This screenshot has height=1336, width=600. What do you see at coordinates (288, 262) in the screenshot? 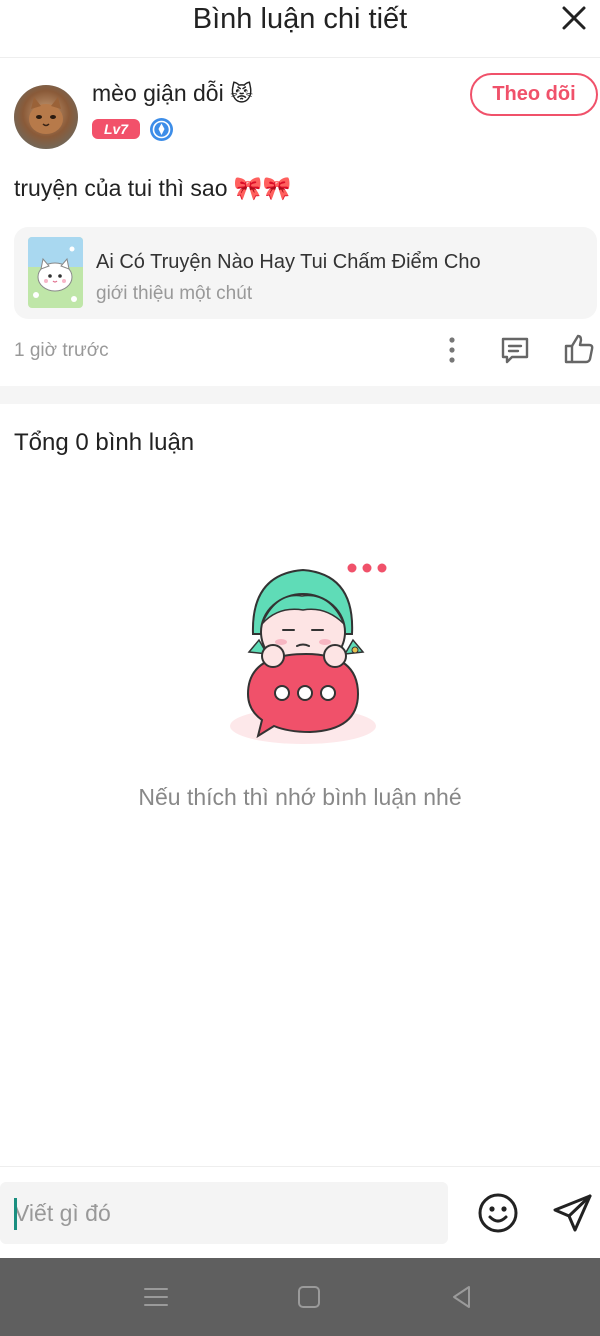
I see `story-title: Ai Có Truyện Nào Hay Tui Chấm Điểm Cho` at bounding box center [288, 262].